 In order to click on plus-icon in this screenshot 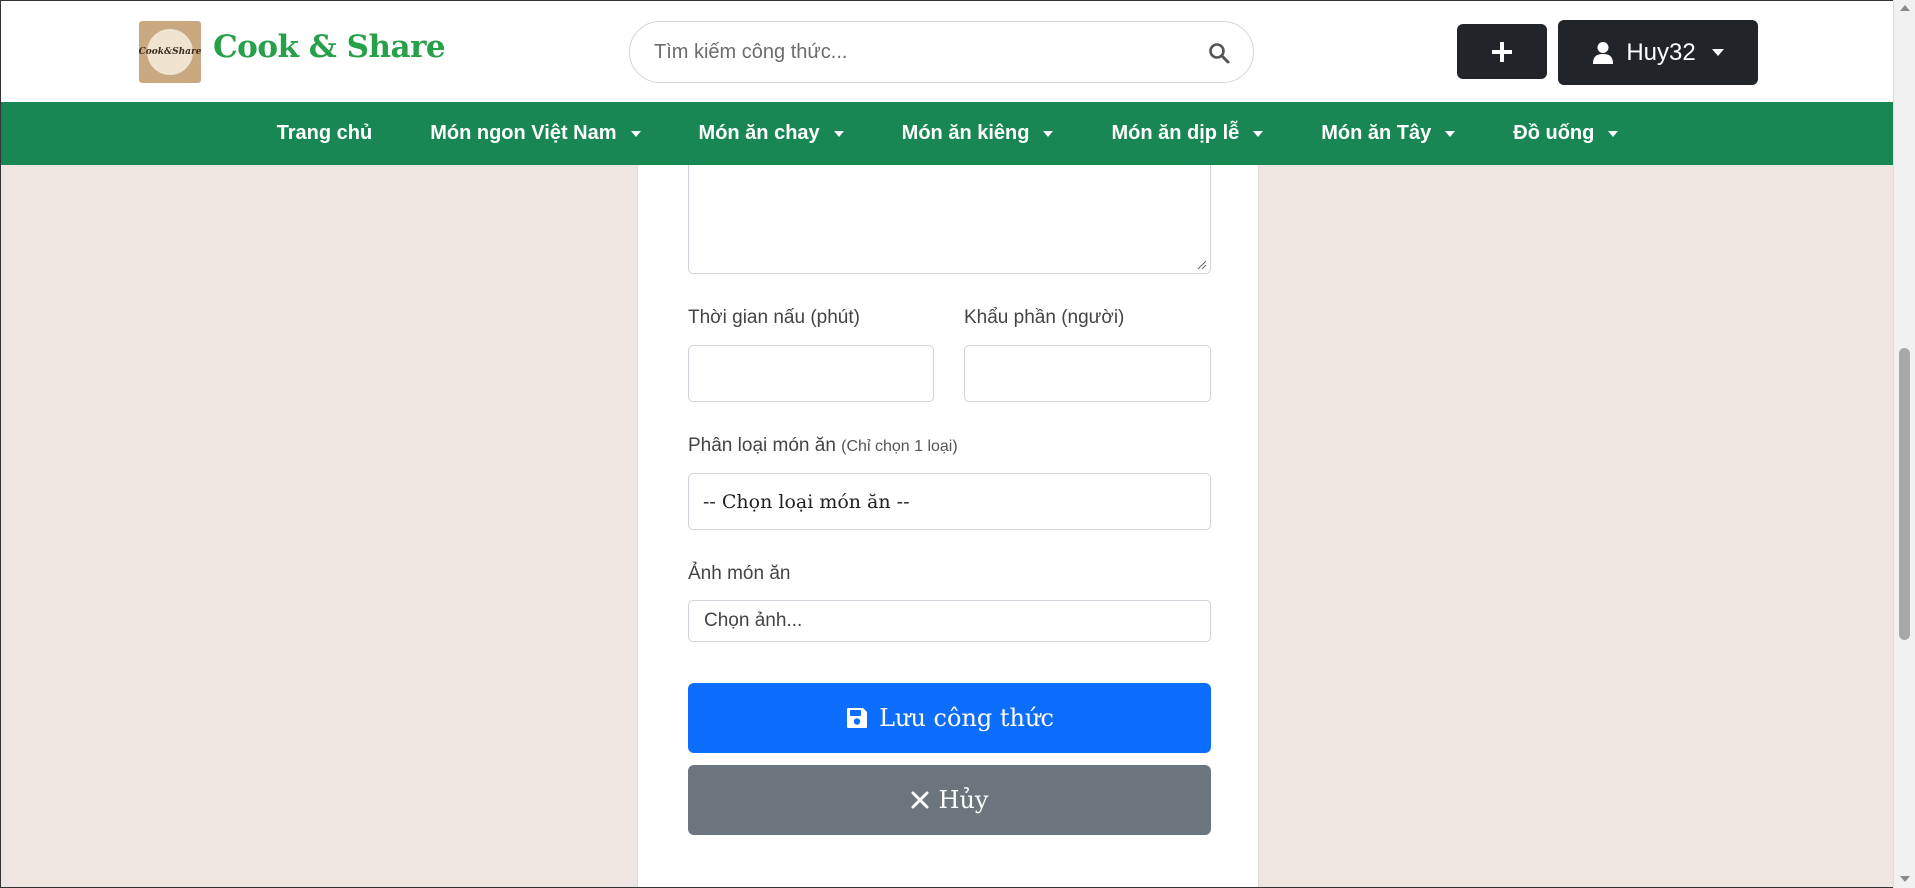, I will do `click(1502, 51)`.